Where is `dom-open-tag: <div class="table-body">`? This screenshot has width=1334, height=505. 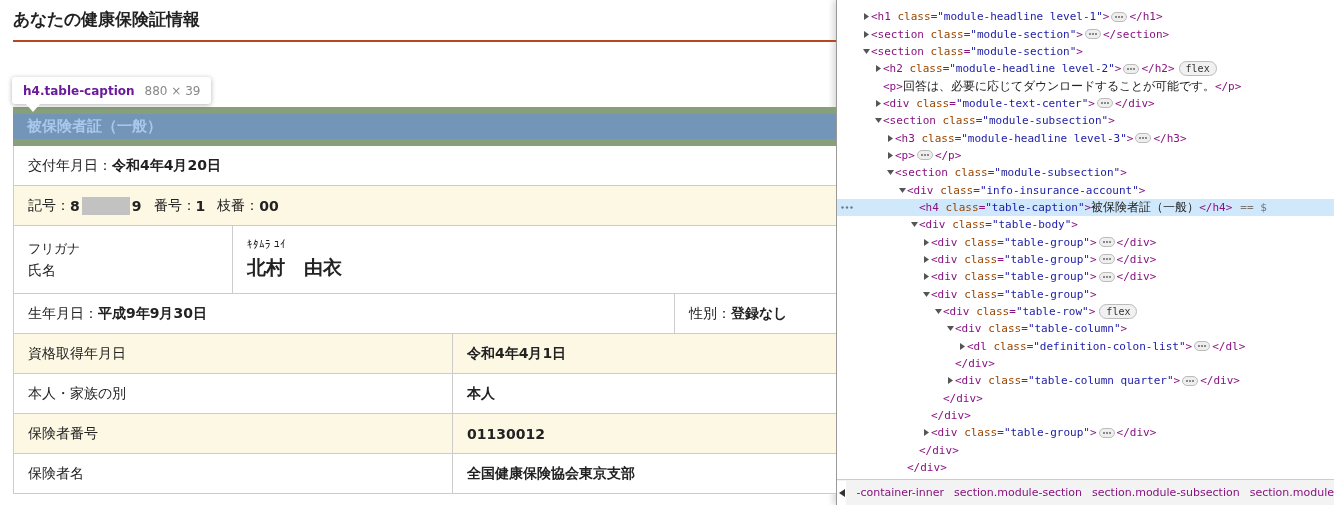
dom-open-tag: <div class="table-body"> is located at coordinates (998, 225).